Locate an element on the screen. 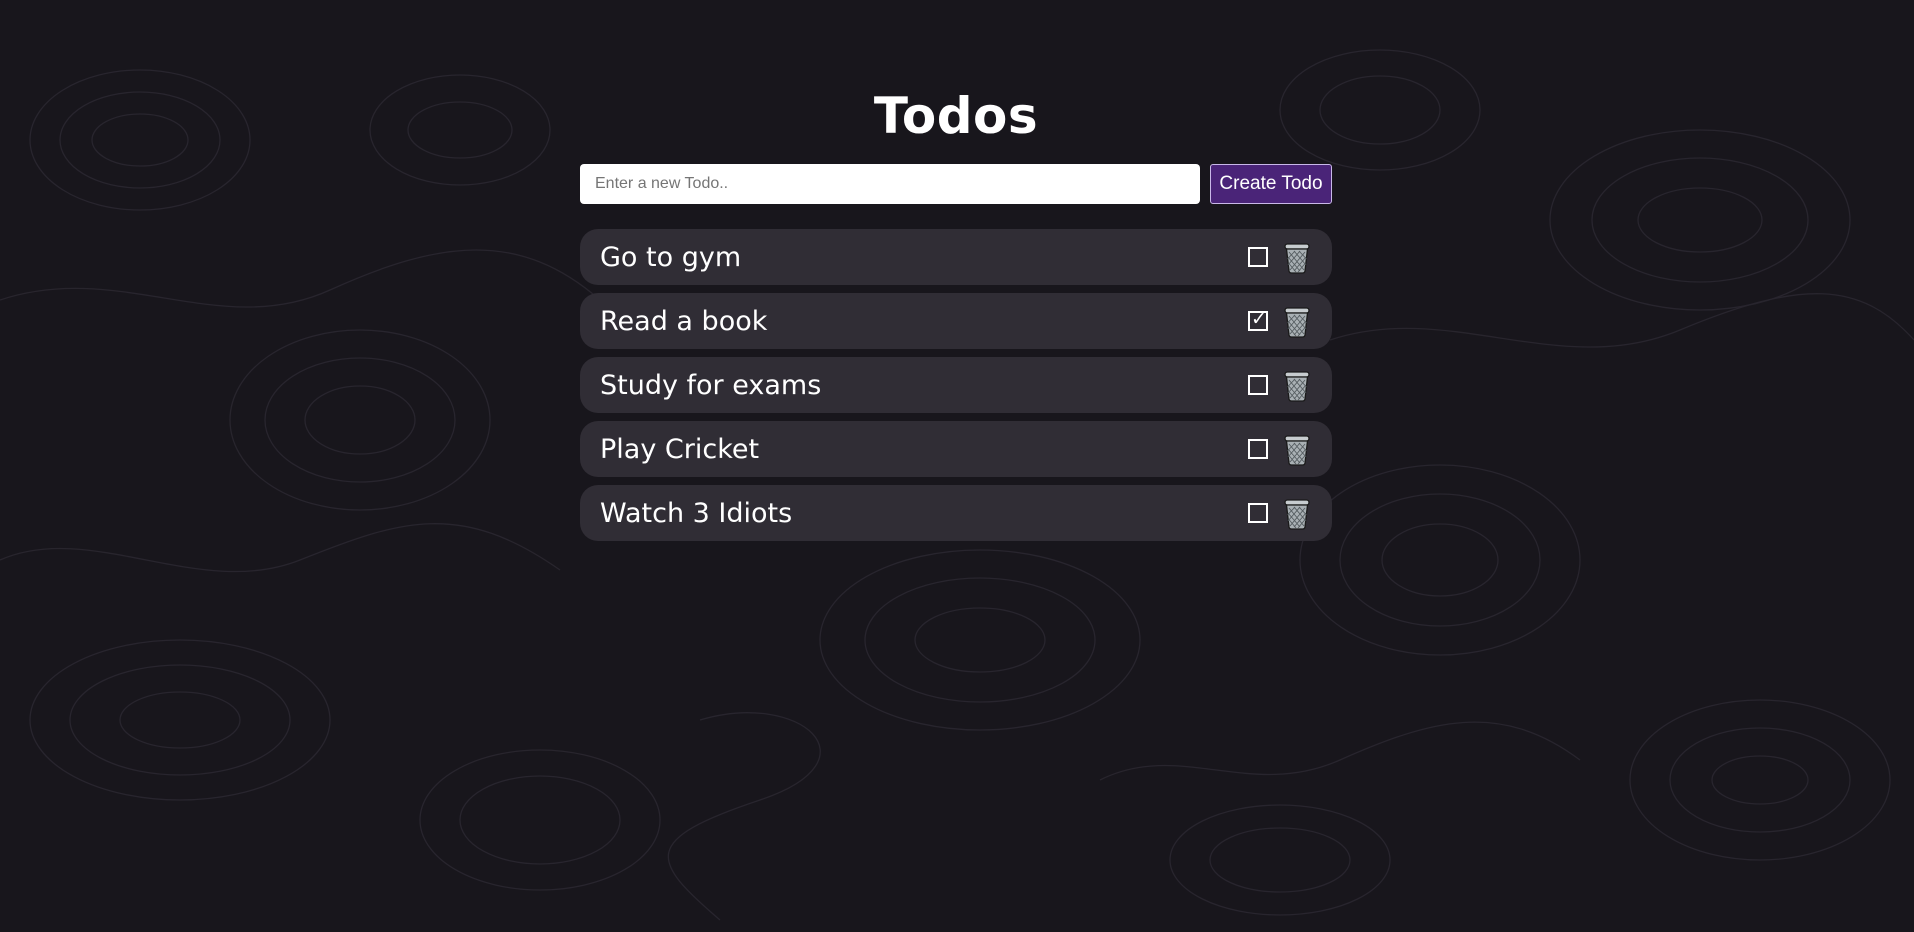 Image resolution: width=1914 pixels, height=932 pixels. page-title: Todos is located at coordinates (956, 116).